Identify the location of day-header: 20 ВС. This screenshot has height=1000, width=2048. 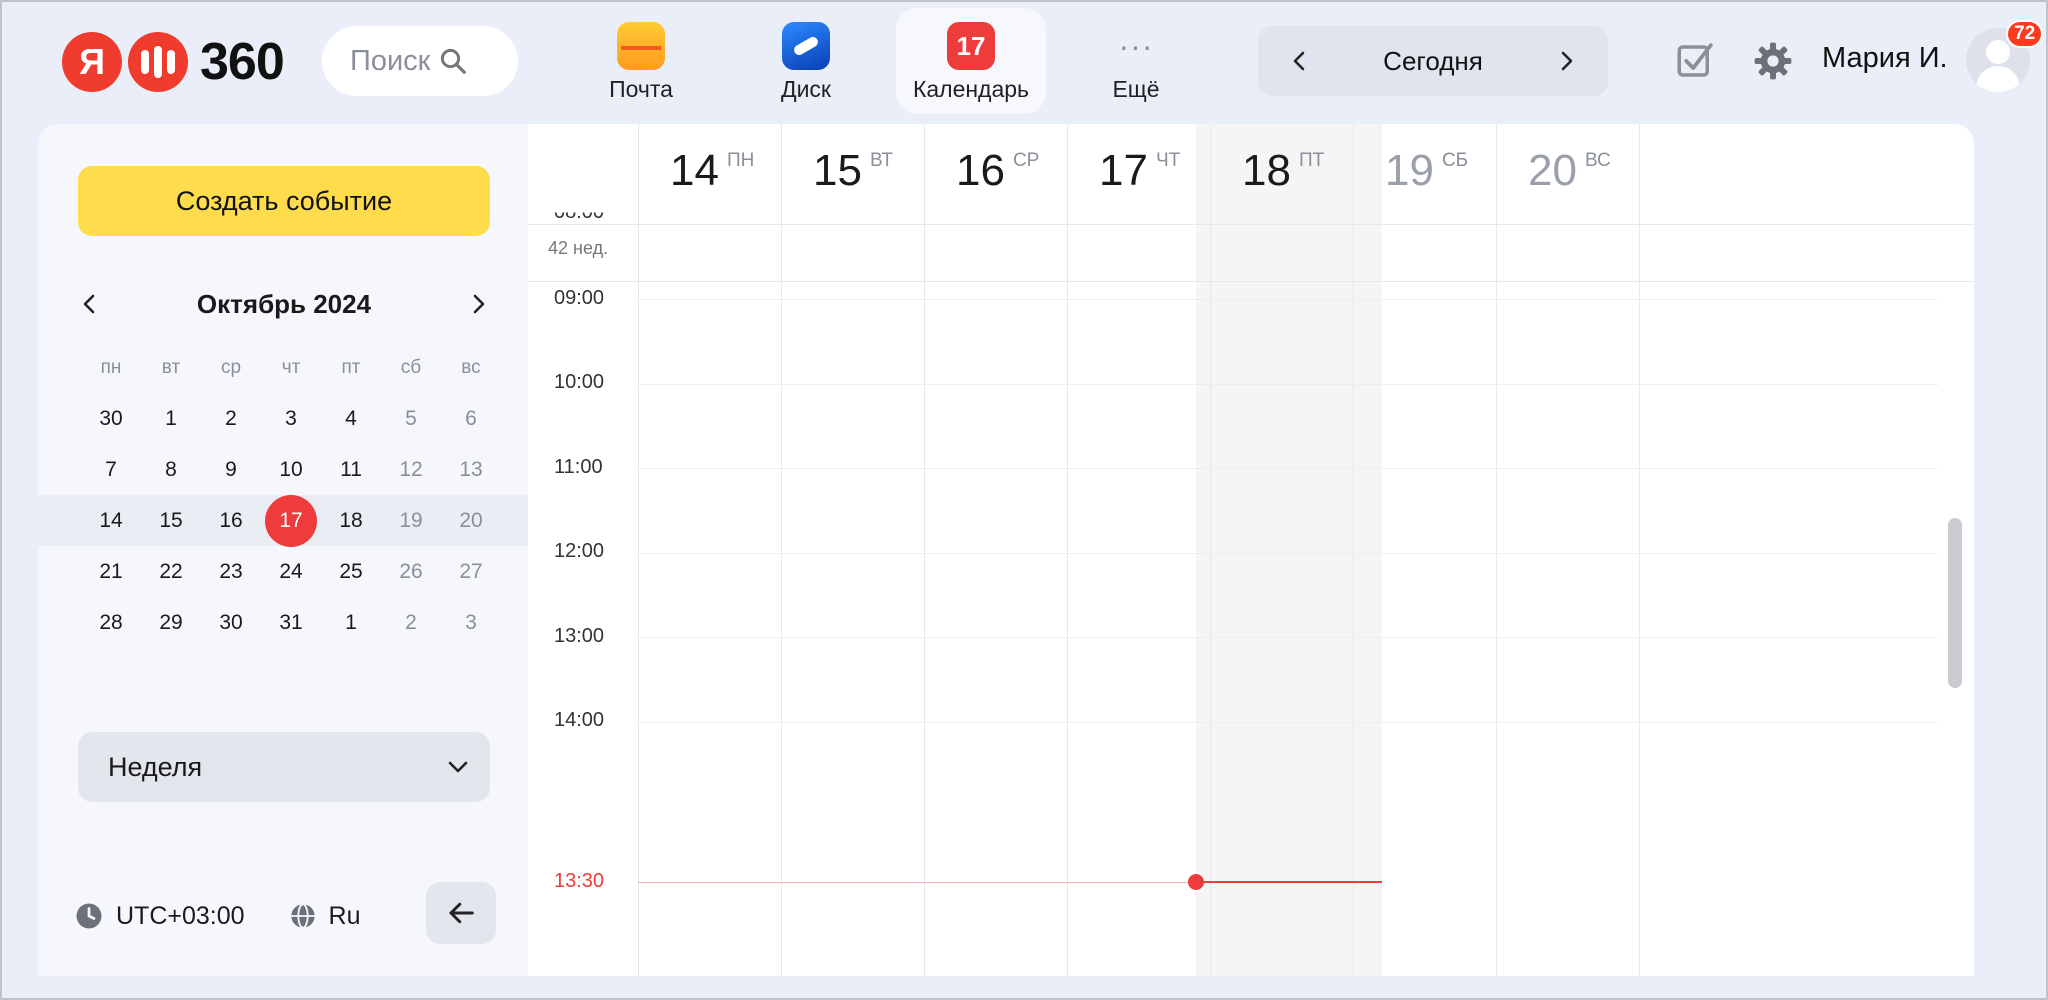
(1567, 174).